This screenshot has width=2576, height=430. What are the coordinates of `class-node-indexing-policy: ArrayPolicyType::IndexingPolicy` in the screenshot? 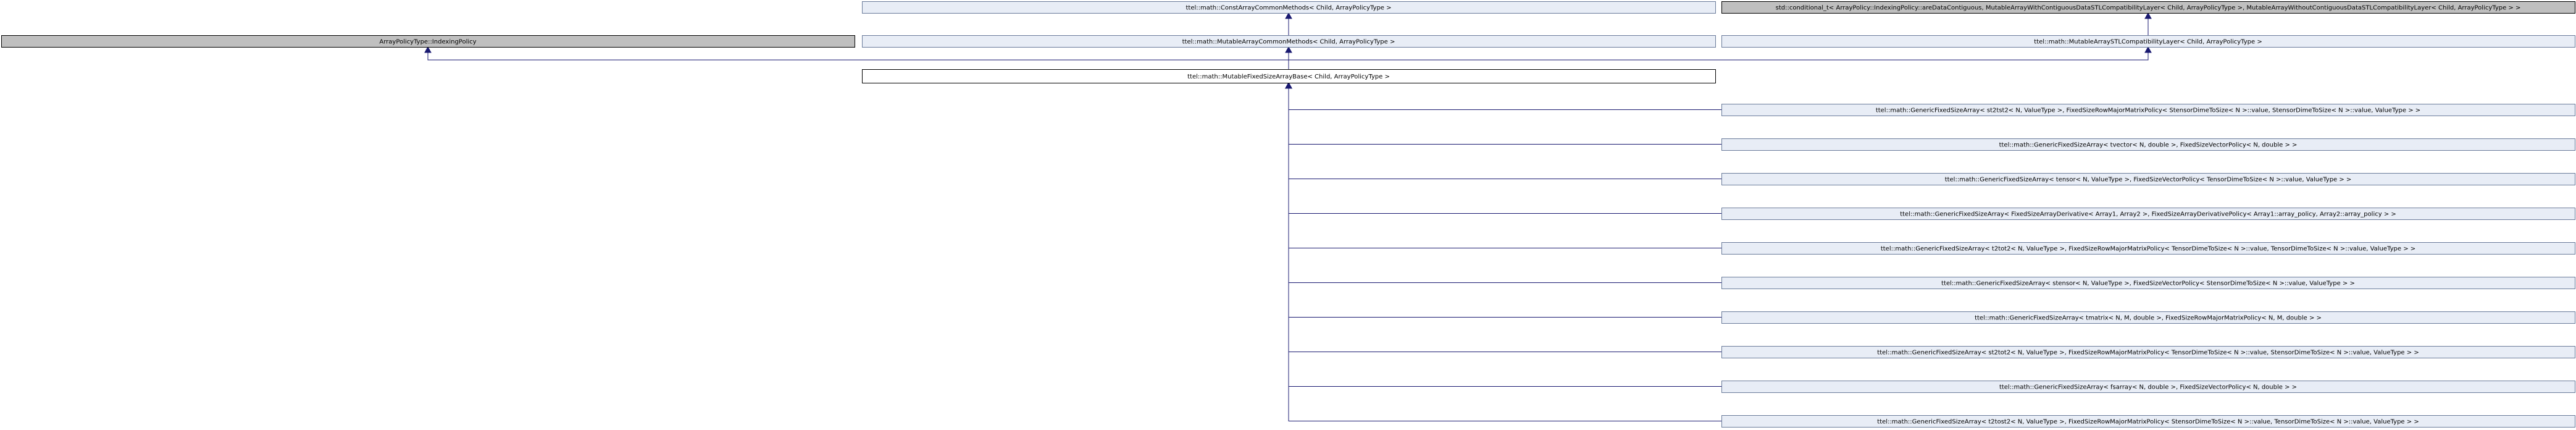 It's located at (428, 41).